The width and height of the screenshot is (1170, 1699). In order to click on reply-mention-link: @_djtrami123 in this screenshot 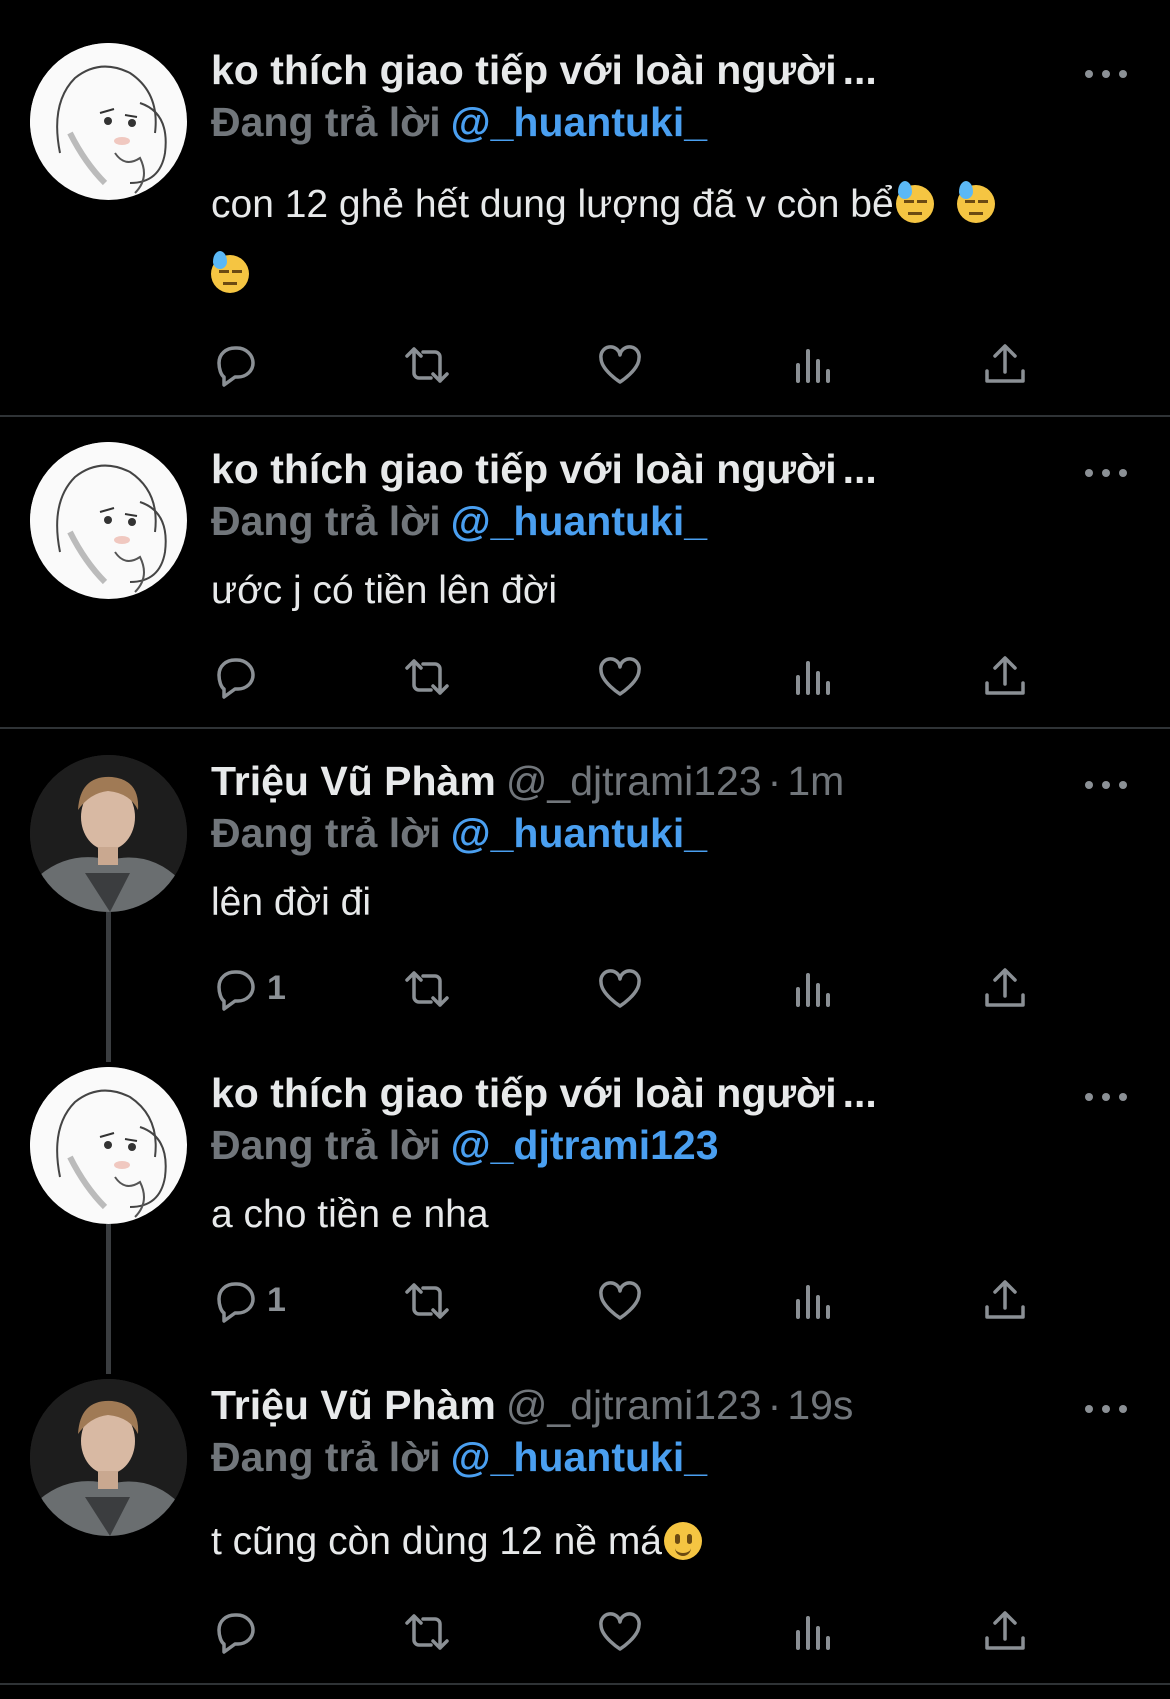, I will do `click(585, 1145)`.